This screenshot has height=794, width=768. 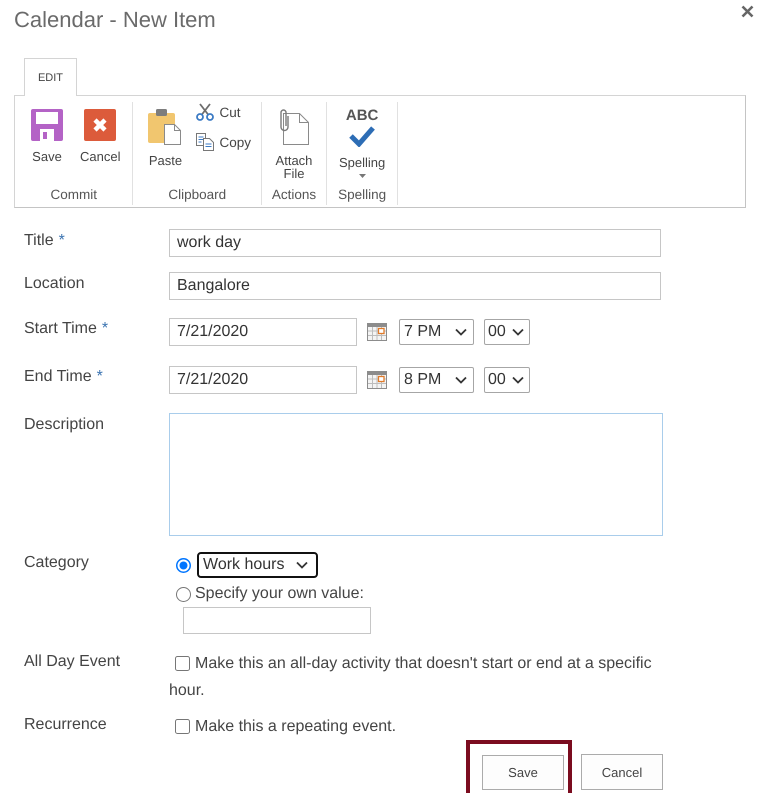 What do you see at coordinates (165, 127) in the screenshot?
I see `clipboard-icon` at bounding box center [165, 127].